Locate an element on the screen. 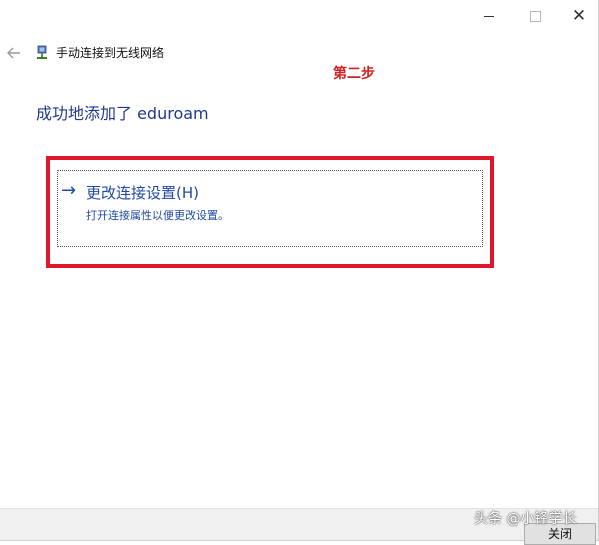  minimize-button is located at coordinates (489, 16).